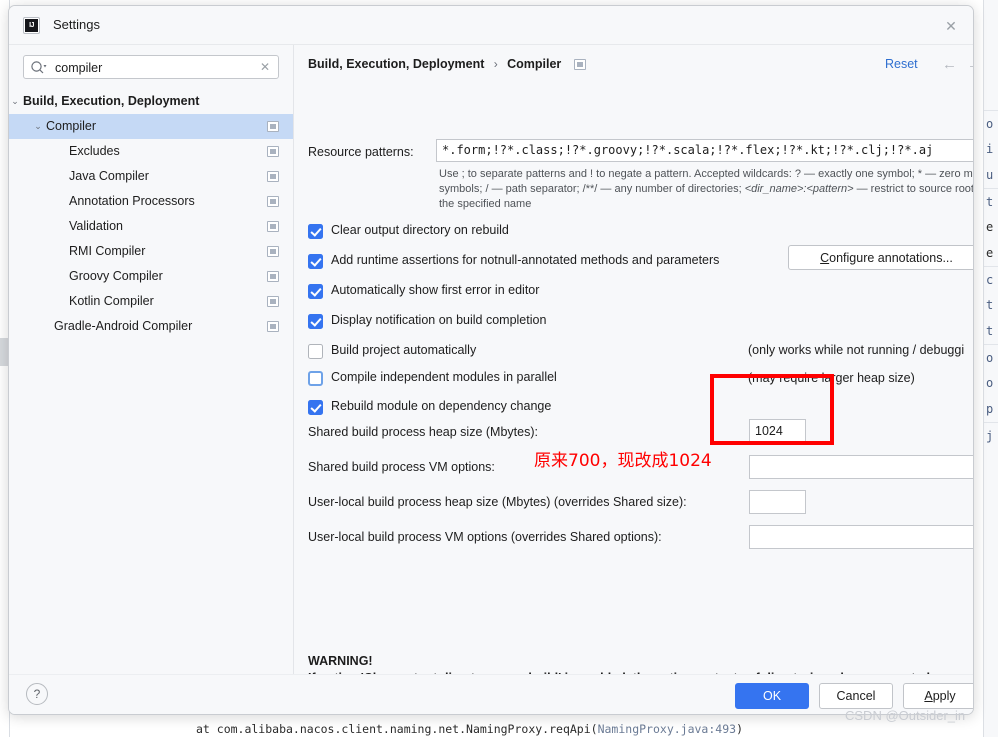 The image size is (998, 737). What do you see at coordinates (772, 696) in the screenshot?
I see `ok-button: OK` at bounding box center [772, 696].